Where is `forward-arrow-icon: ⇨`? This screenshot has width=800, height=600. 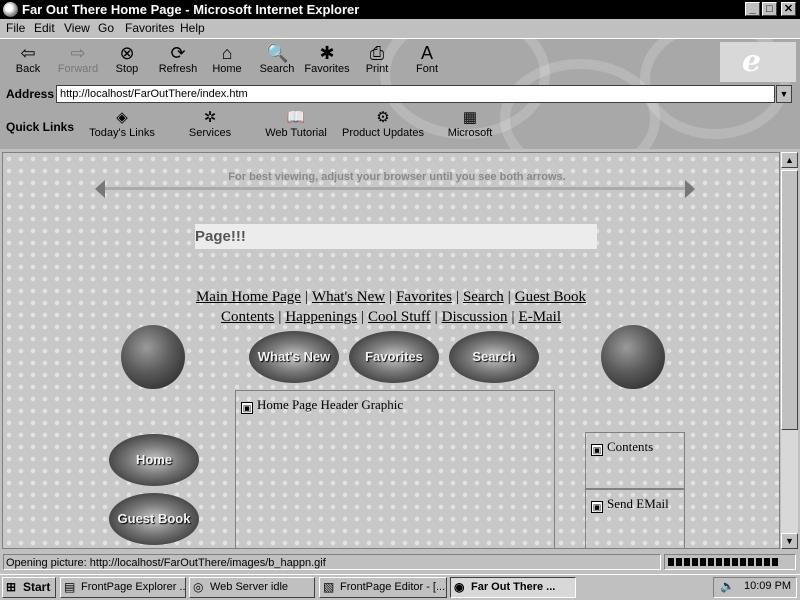 forward-arrow-icon: ⇨ is located at coordinates (78, 53).